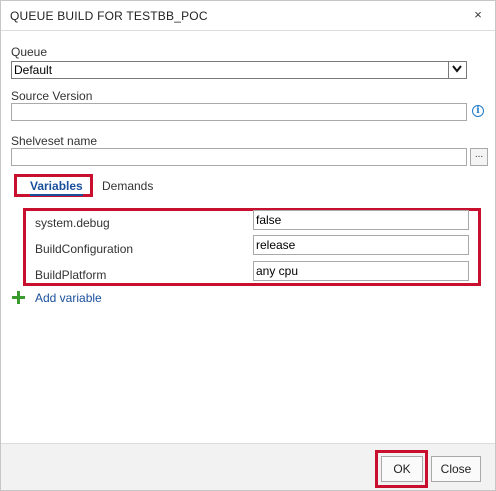 The width and height of the screenshot is (496, 491). Describe the element at coordinates (248, 16) in the screenshot. I see `dialog-titlebar: QUEUE BUILD FOR TESTBB_POC ×` at that location.